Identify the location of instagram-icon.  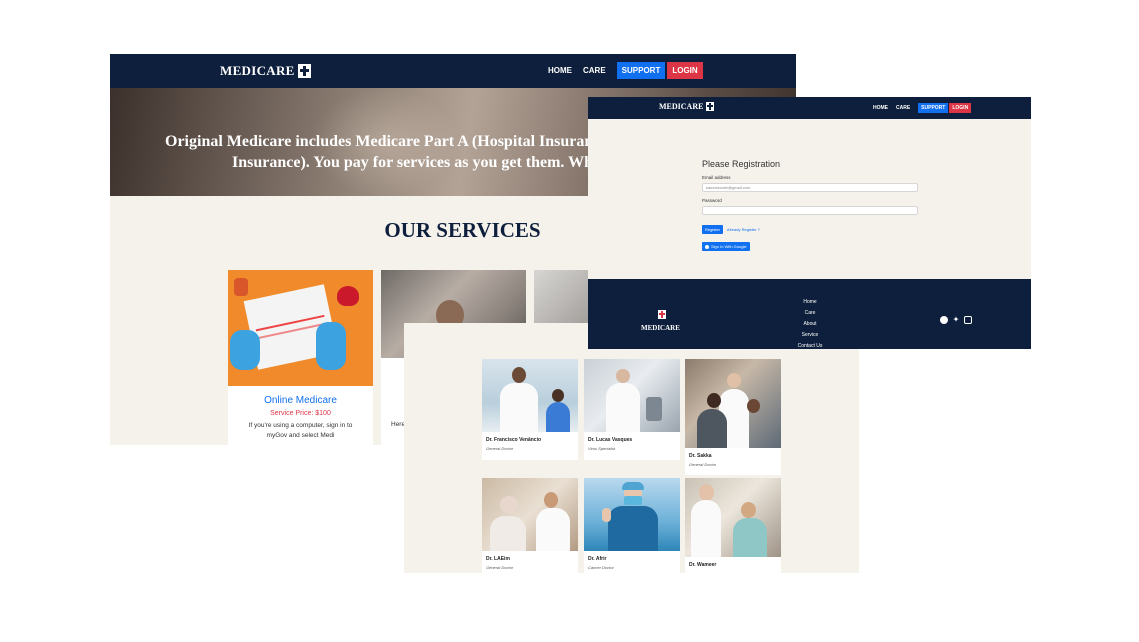
(968, 320).